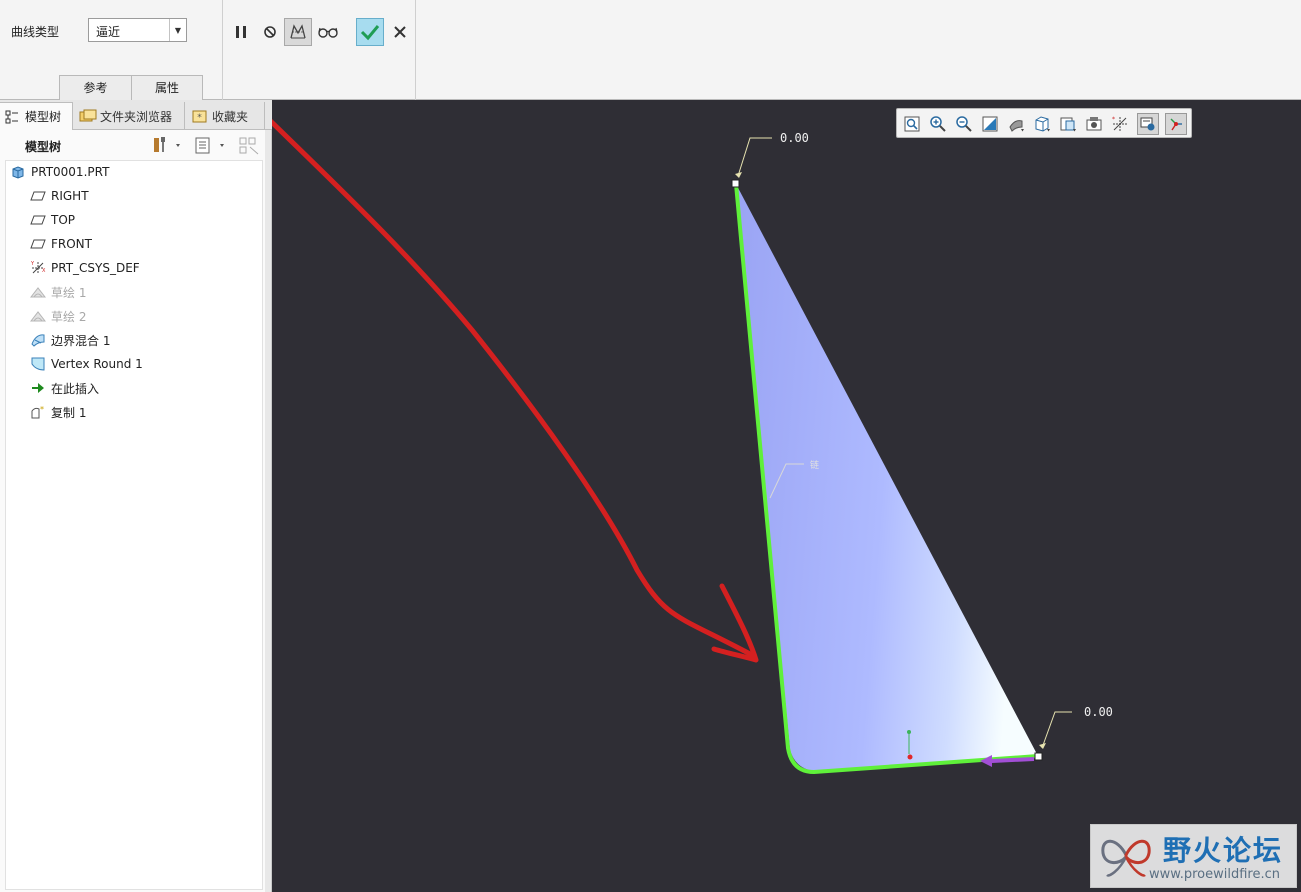 This screenshot has height=892, width=1301. I want to click on forum-watermark: 野火论坛 www.proewildfire.cn, so click(1193, 856).